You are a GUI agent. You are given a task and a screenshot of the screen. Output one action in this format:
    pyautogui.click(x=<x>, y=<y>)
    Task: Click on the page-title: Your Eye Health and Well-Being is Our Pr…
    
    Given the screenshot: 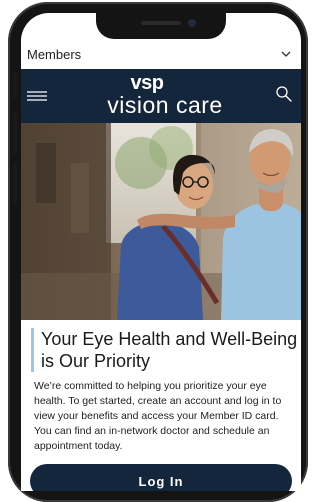 What is the action you would take?
    pyautogui.click(x=169, y=350)
    